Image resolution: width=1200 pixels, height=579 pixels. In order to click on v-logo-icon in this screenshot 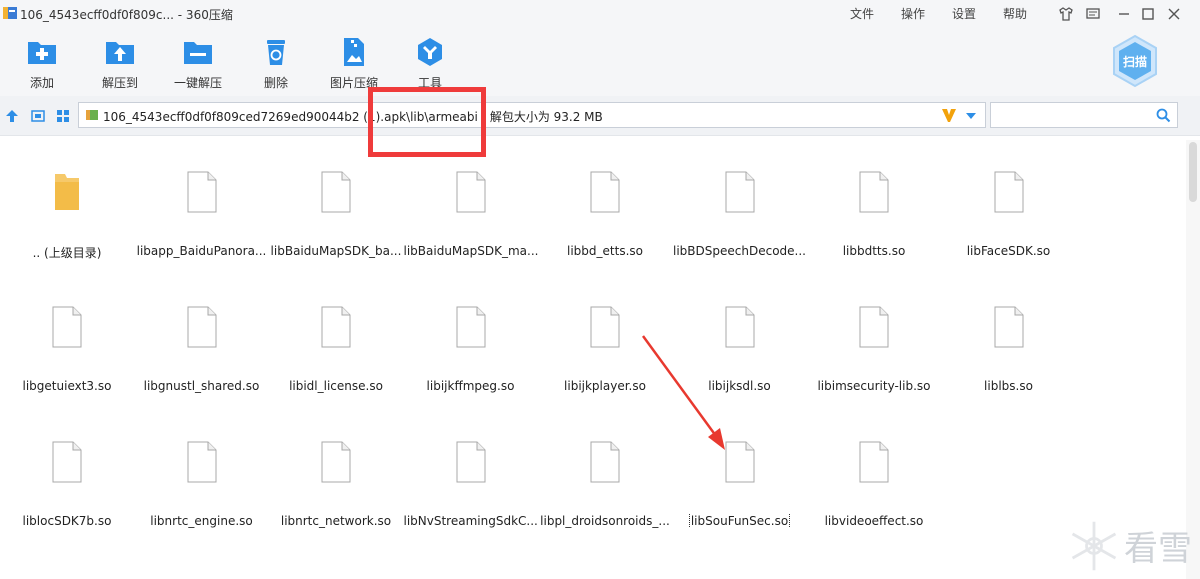, I will do `click(949, 115)`.